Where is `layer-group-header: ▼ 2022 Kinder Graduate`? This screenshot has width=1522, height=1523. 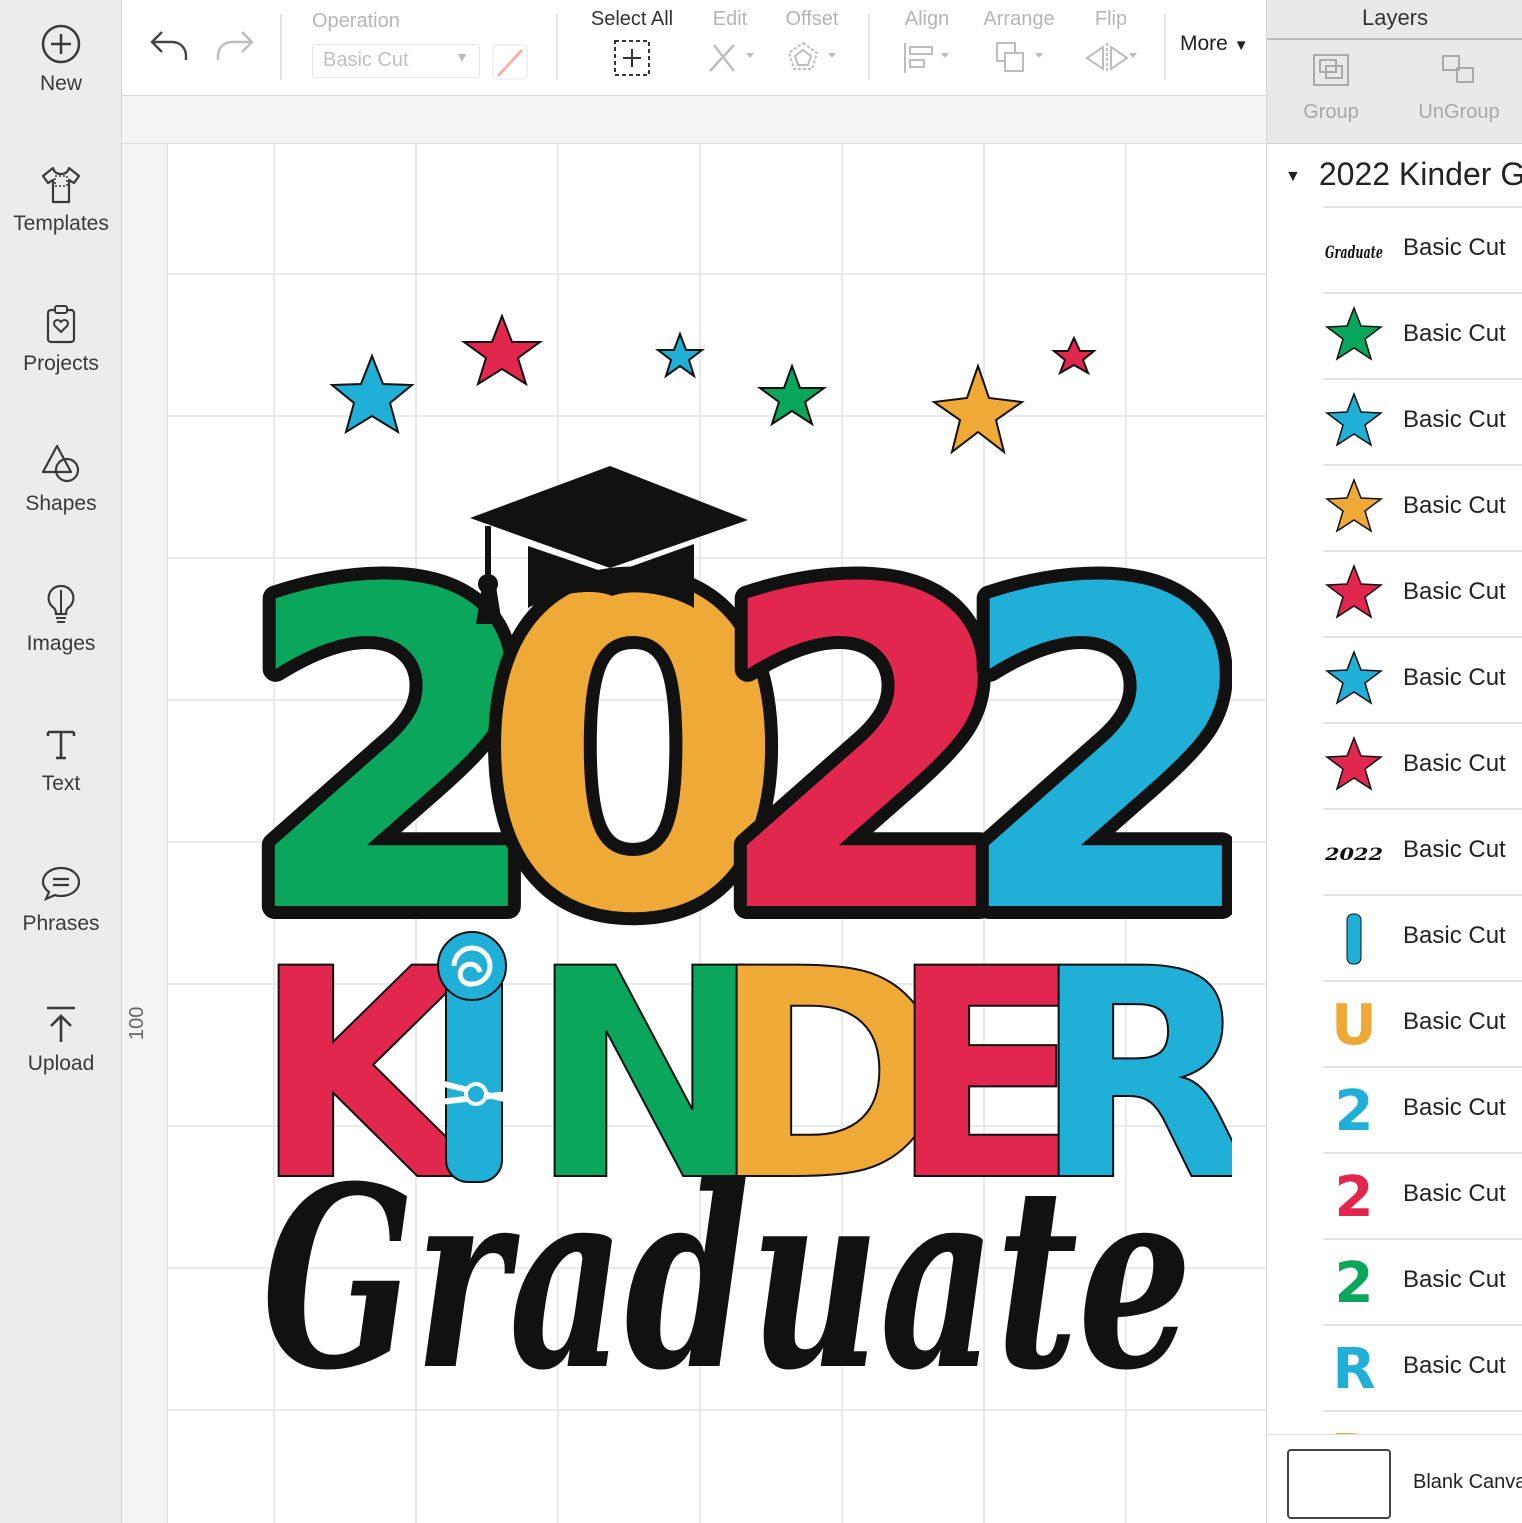 layer-group-header: ▼ 2022 Kinder Graduate is located at coordinates (1403, 174).